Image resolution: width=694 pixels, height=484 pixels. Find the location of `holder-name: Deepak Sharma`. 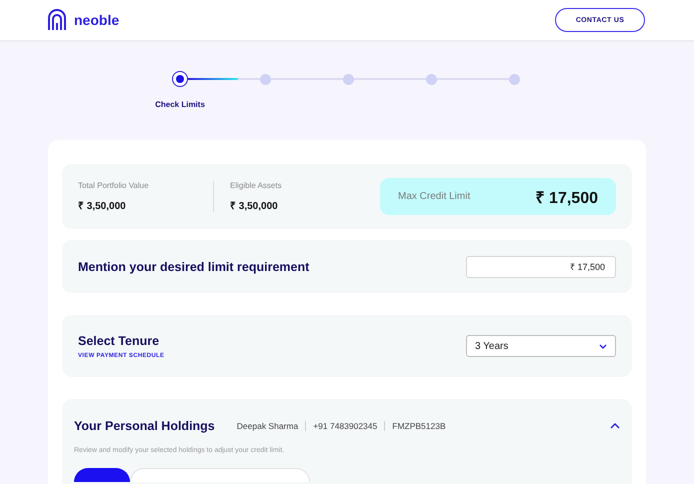

holder-name: Deepak Sharma is located at coordinates (268, 426).